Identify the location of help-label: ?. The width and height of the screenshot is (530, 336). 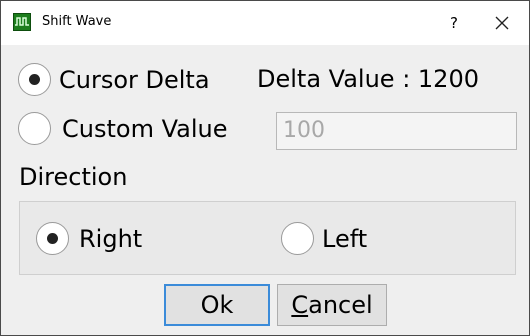
(454, 23).